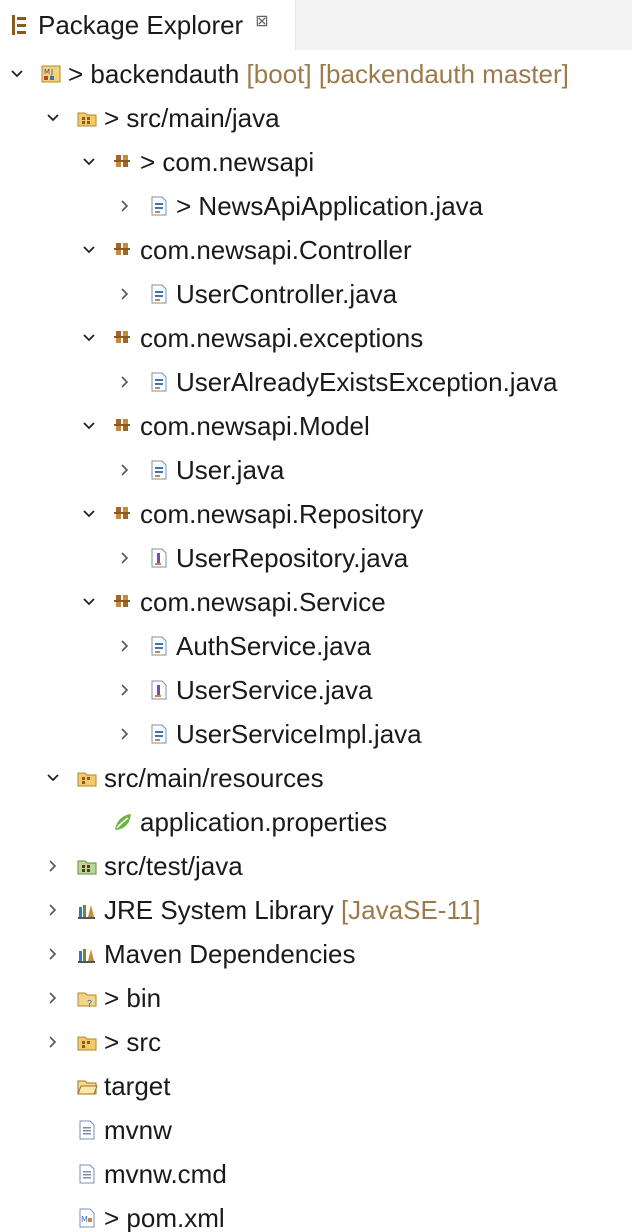 This screenshot has width=632, height=1232. What do you see at coordinates (316, 1130) in the screenshot?
I see `tree-item-file-mvnw: mvnw` at bounding box center [316, 1130].